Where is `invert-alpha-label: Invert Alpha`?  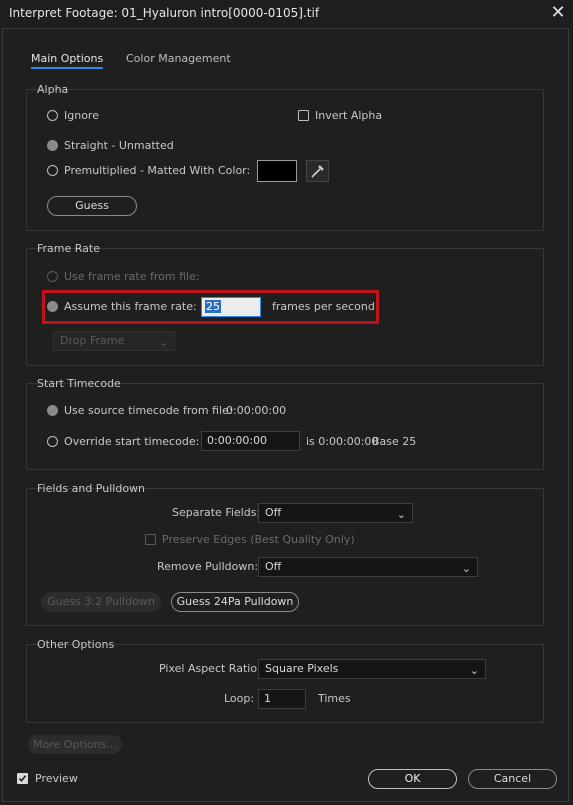 invert-alpha-label: Invert Alpha is located at coordinates (349, 115).